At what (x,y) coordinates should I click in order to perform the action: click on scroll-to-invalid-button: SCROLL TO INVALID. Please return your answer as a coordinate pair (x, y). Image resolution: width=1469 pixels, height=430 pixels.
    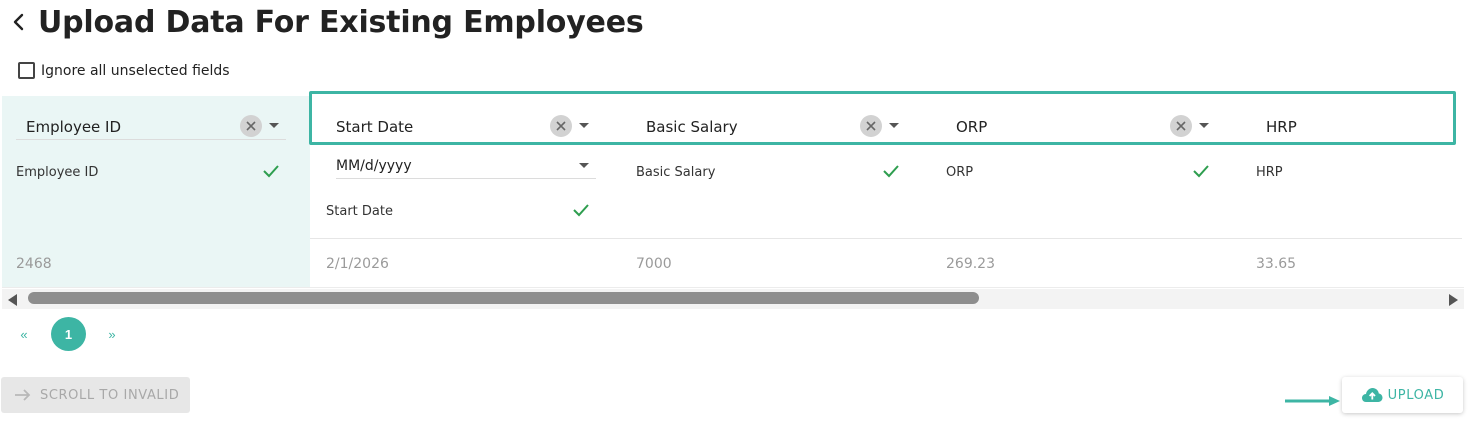
    Looking at the image, I should click on (95, 395).